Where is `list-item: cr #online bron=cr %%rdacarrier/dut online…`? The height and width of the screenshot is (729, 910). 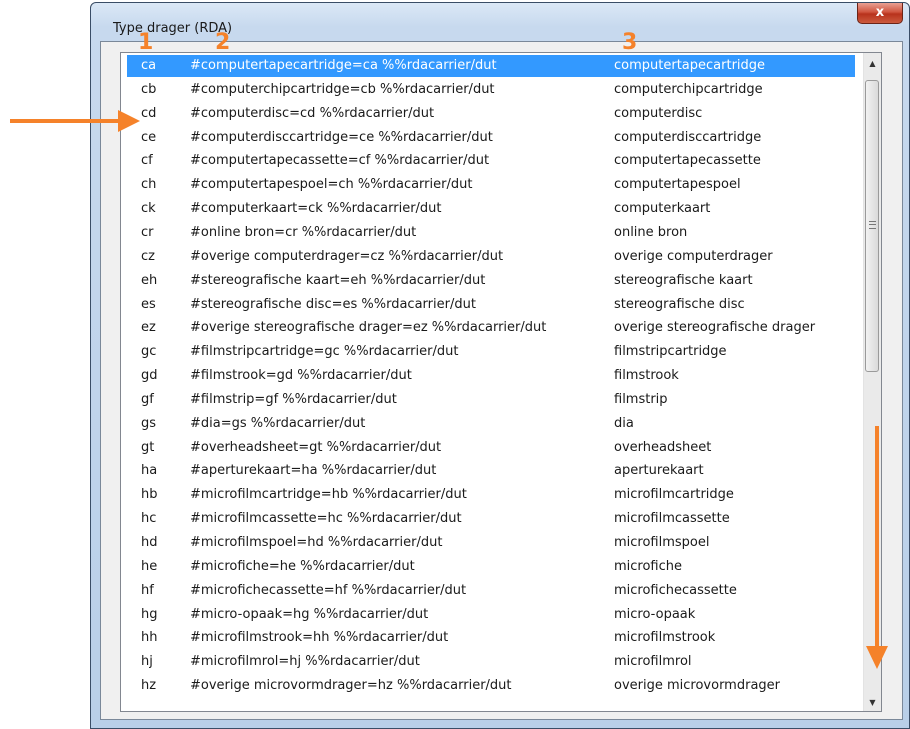 list-item: cr #online bron=cr %%rdacarrier/dut online… is located at coordinates (491, 233).